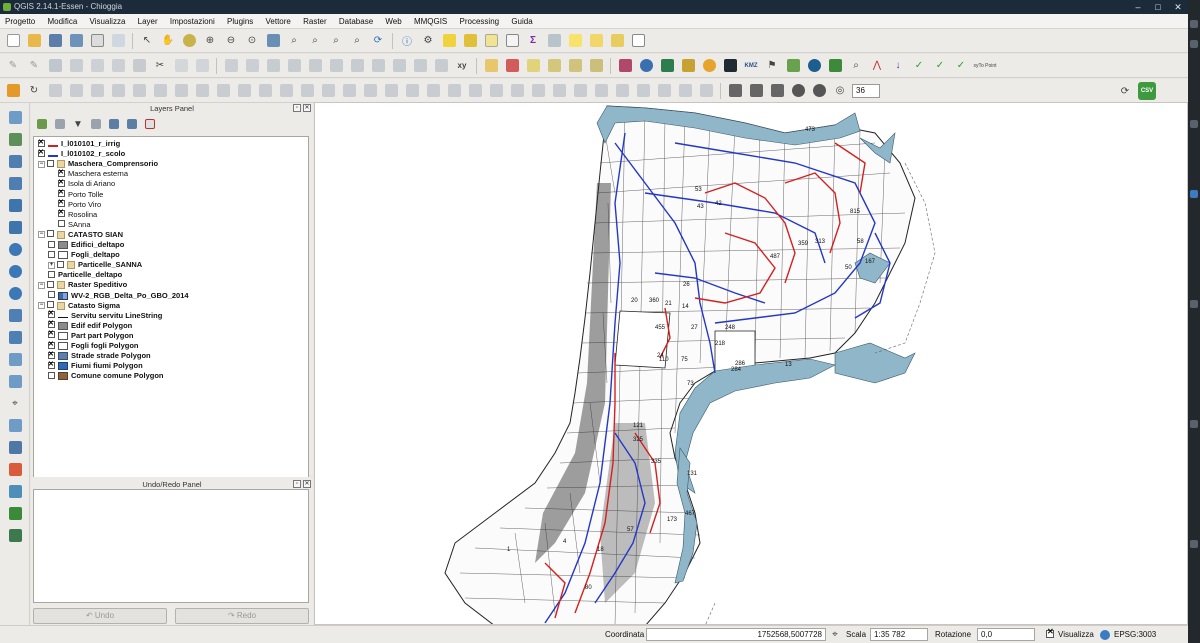  What do you see at coordinates (97, 91) in the screenshot?
I see `advdig-3-icon` at bounding box center [97, 91].